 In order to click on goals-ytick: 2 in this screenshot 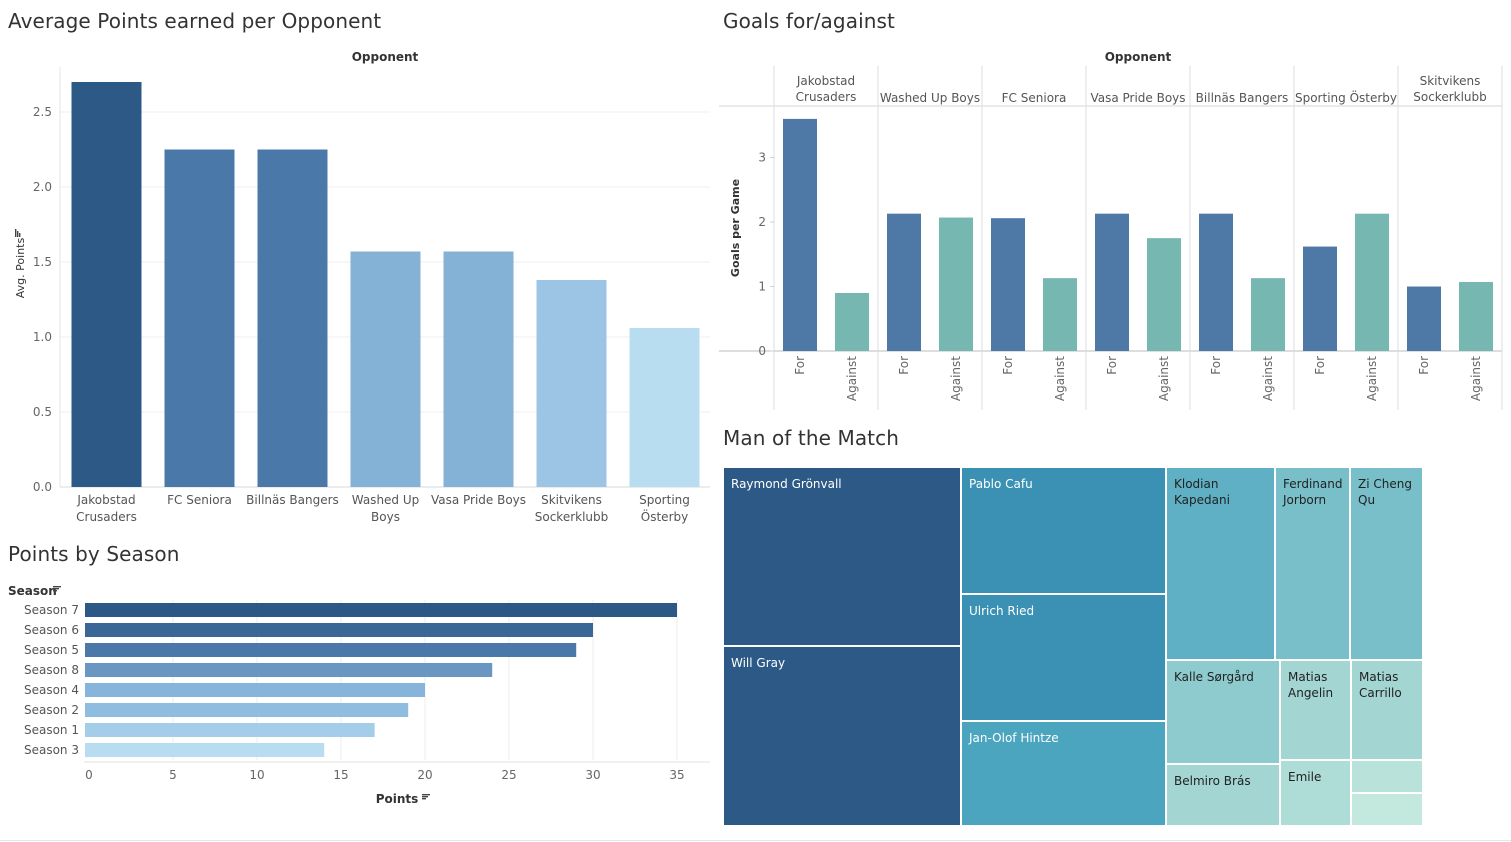, I will do `click(762, 222)`.